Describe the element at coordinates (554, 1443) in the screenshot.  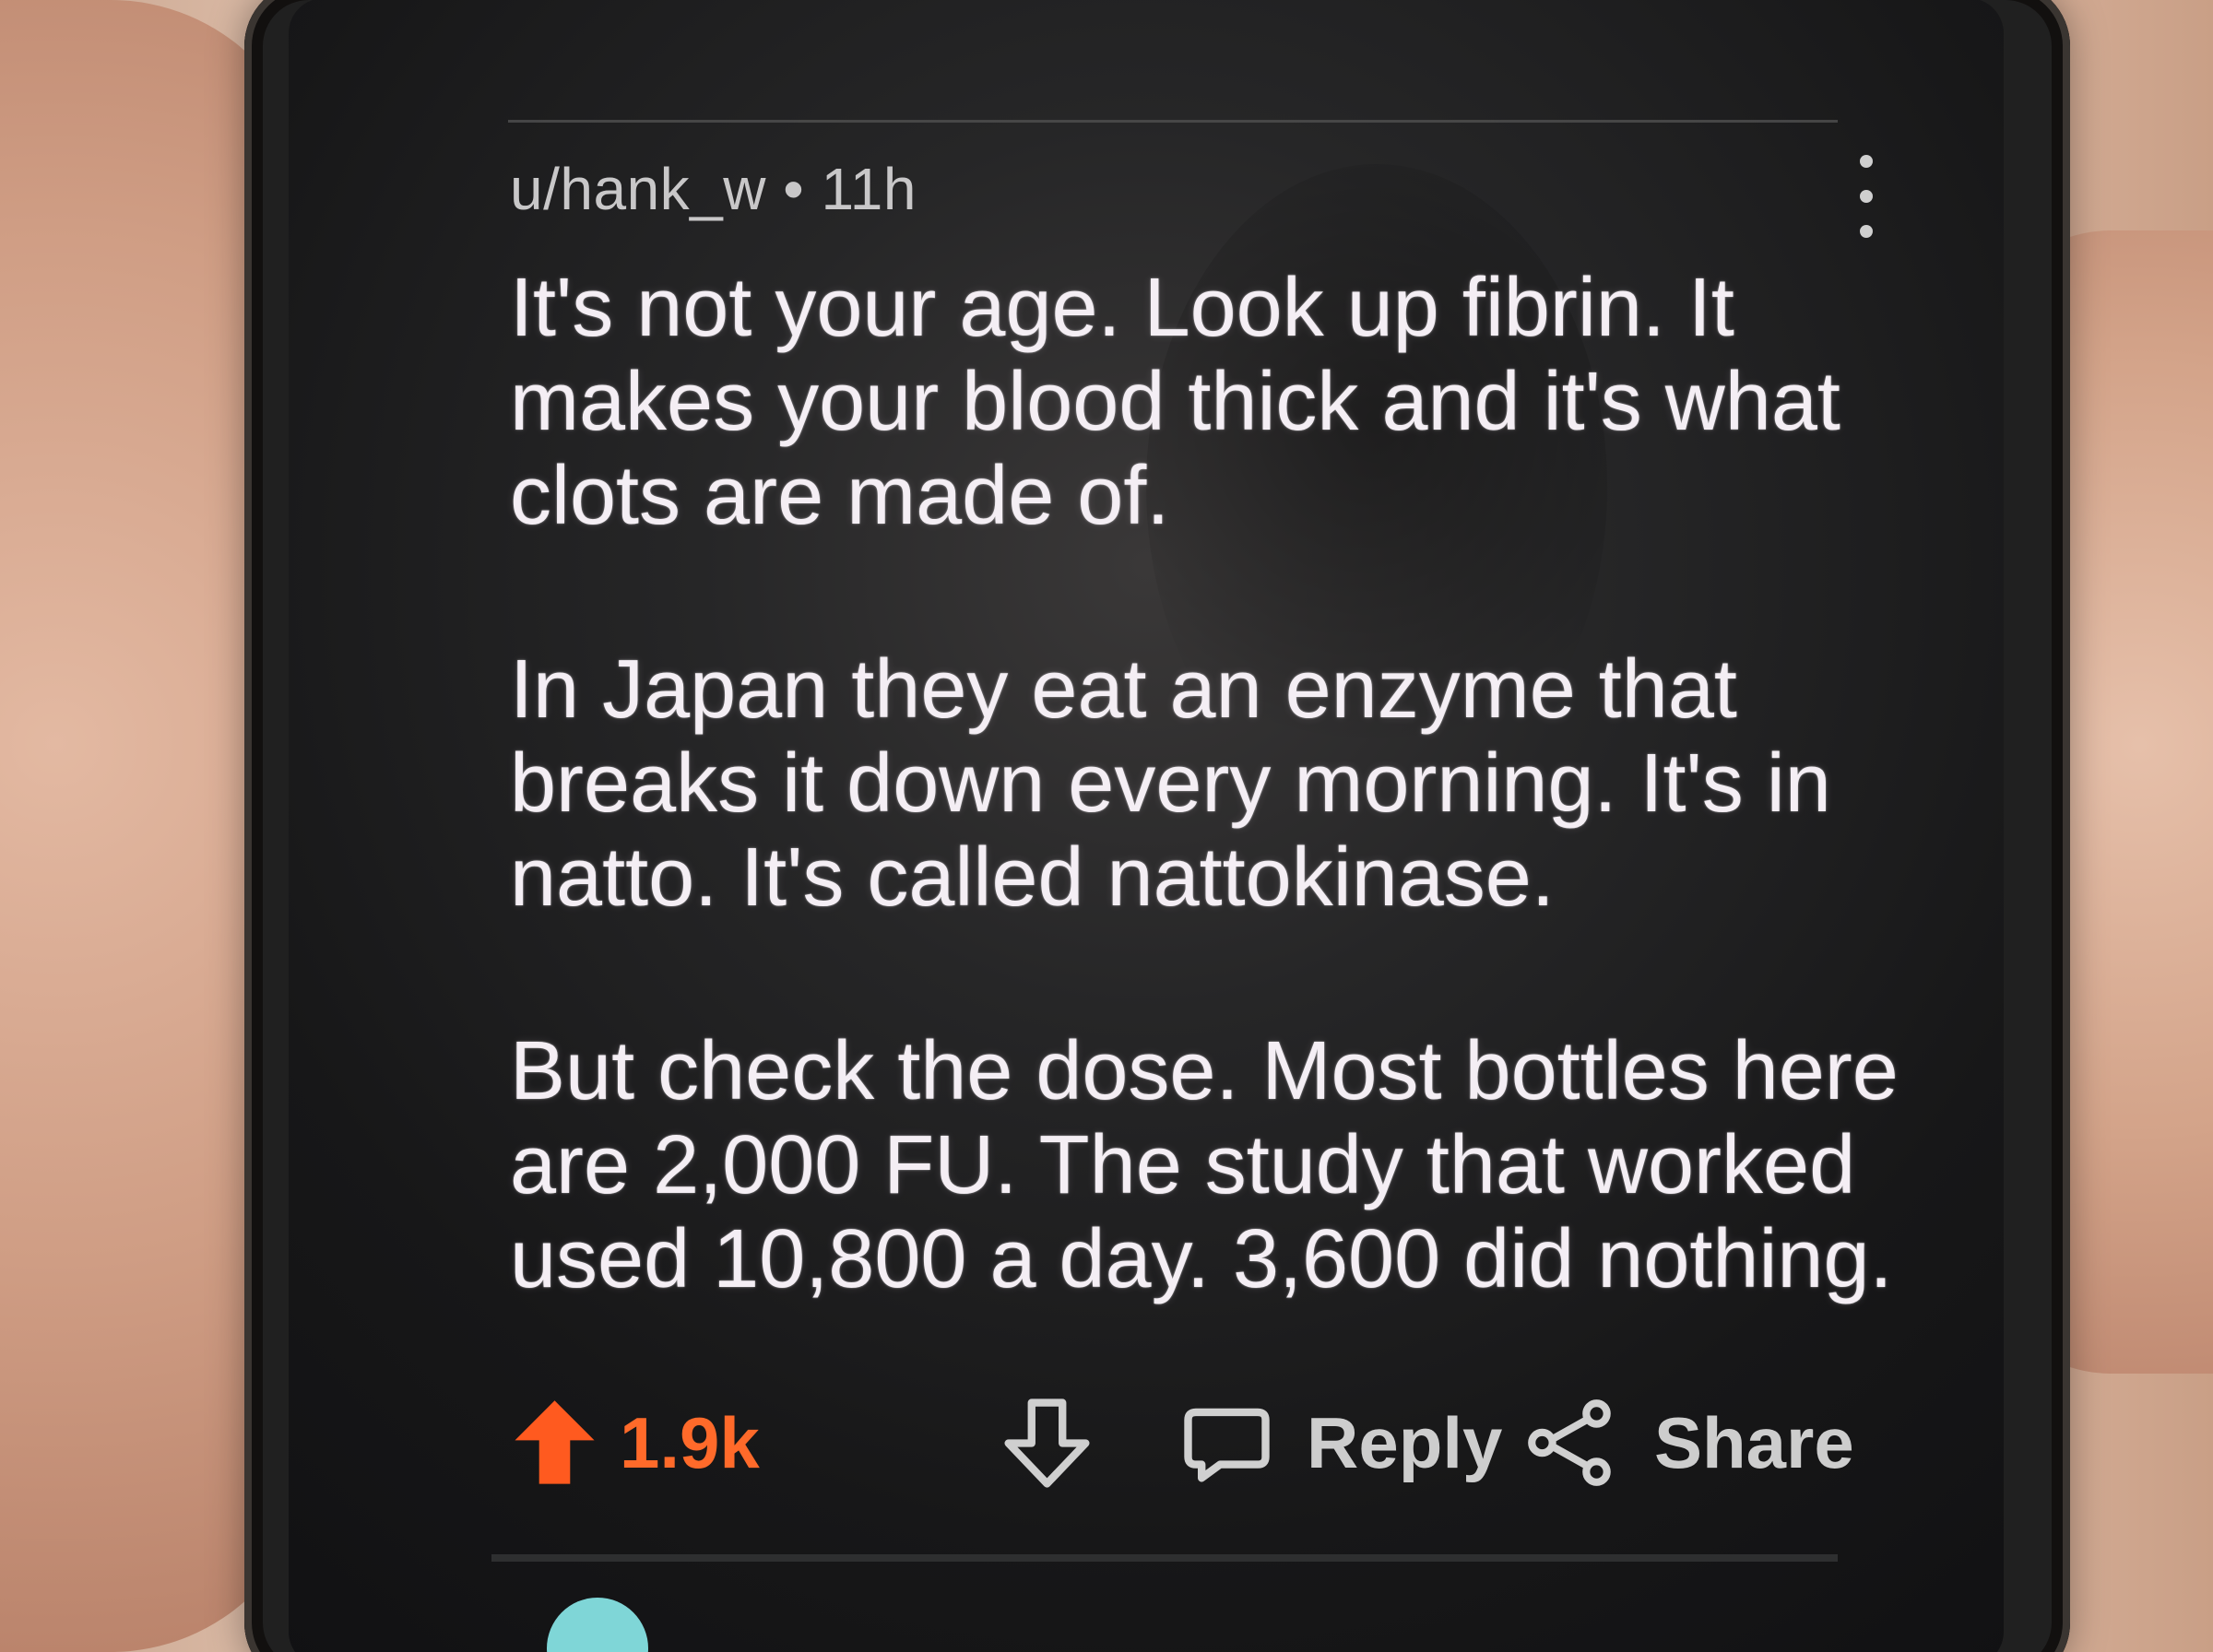
I see `upvote-arrow-icon` at that location.